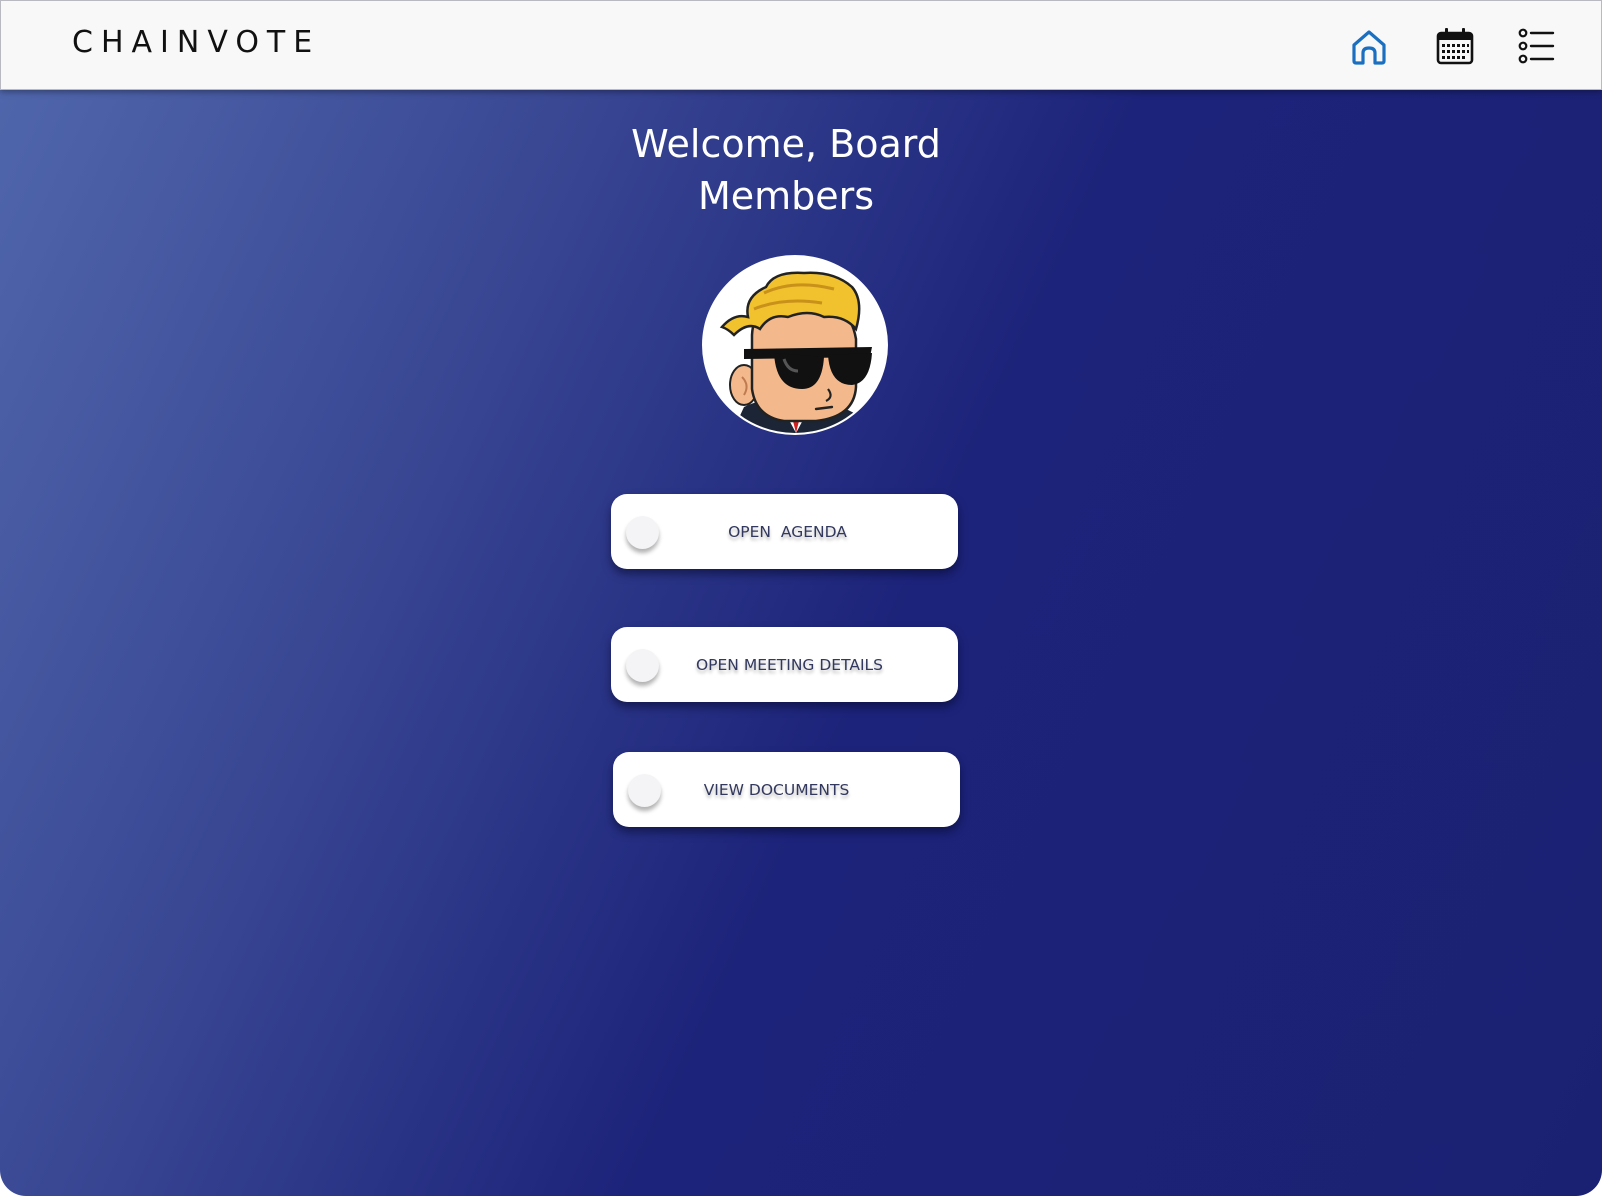 This screenshot has width=1602, height=1196. What do you see at coordinates (1369, 46) in the screenshot?
I see `home-icon` at bounding box center [1369, 46].